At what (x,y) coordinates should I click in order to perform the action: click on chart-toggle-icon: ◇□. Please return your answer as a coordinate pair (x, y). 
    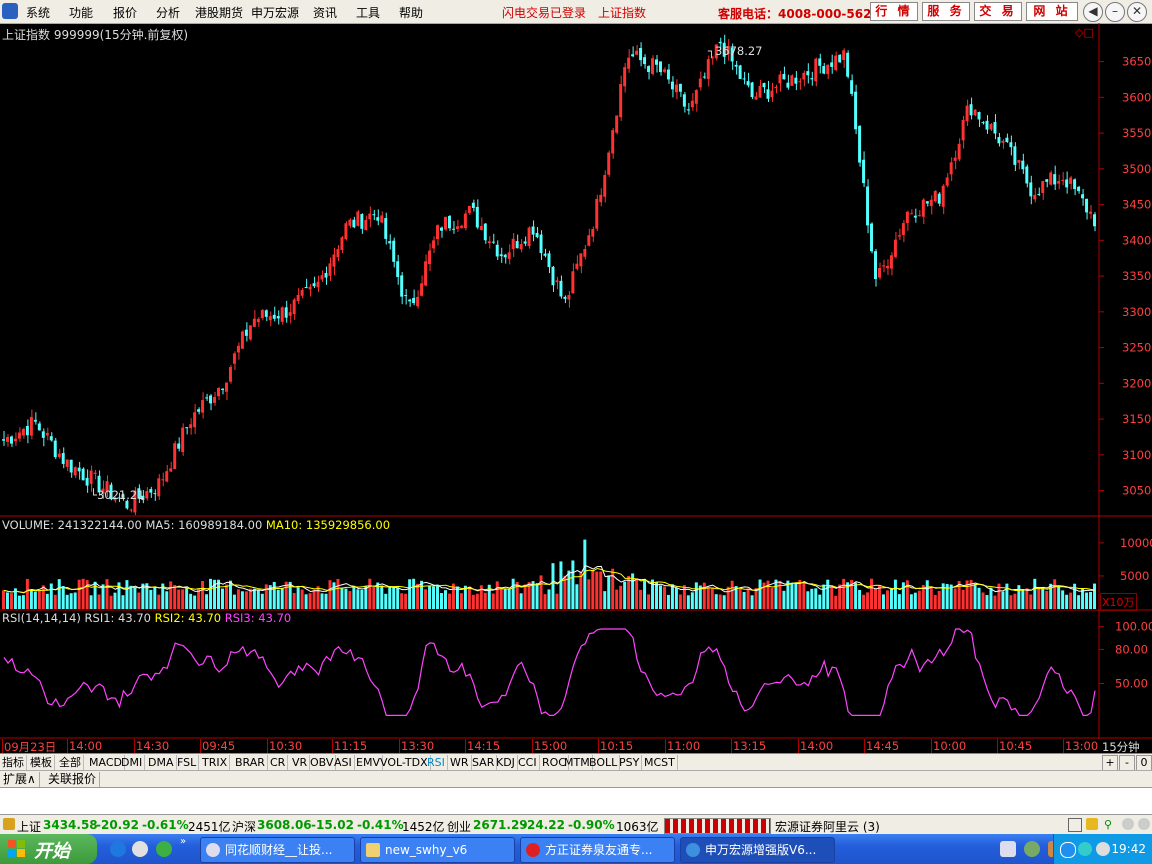
    Looking at the image, I should click on (1084, 32).